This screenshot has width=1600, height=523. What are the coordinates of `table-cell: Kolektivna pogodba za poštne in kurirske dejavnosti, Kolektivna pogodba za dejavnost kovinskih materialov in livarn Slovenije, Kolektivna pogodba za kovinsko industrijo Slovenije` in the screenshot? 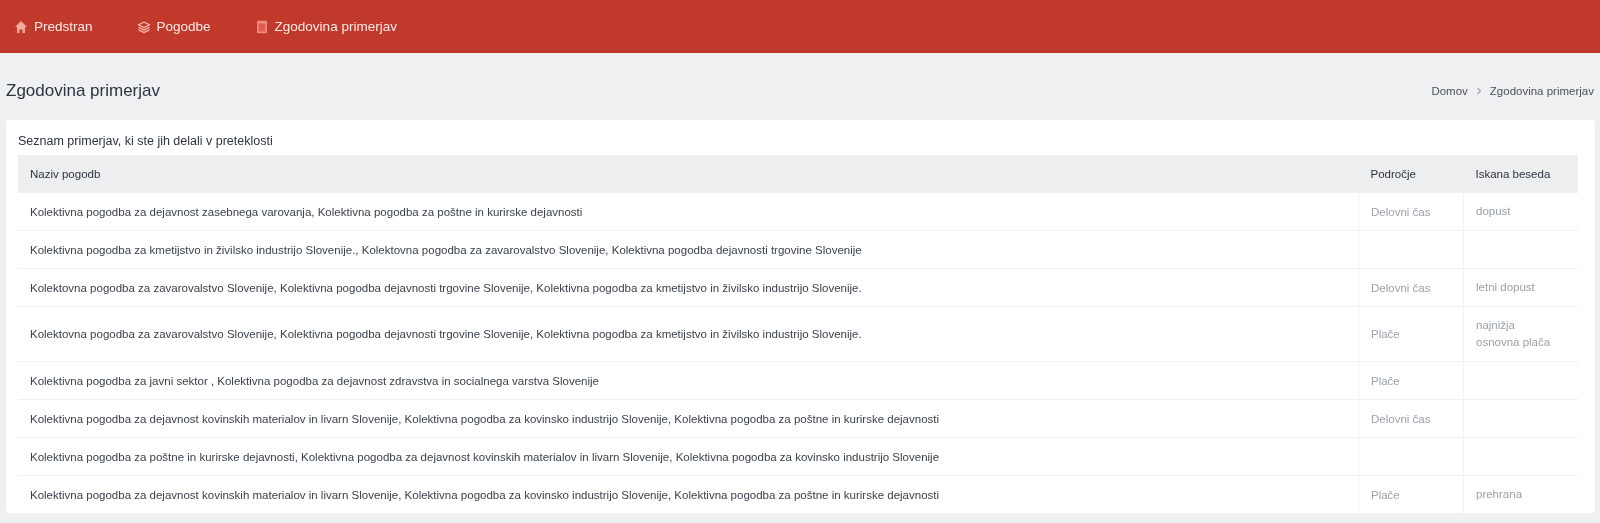 It's located at (688, 456).